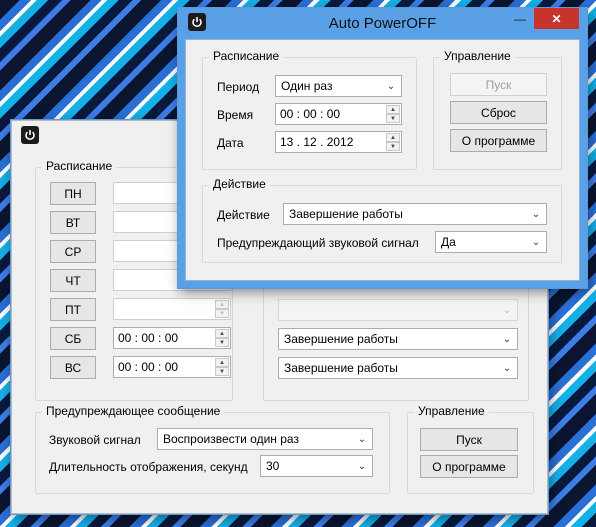 The image size is (596, 527). What do you see at coordinates (239, 184) in the screenshot?
I see `action-group-title: Действие` at bounding box center [239, 184].